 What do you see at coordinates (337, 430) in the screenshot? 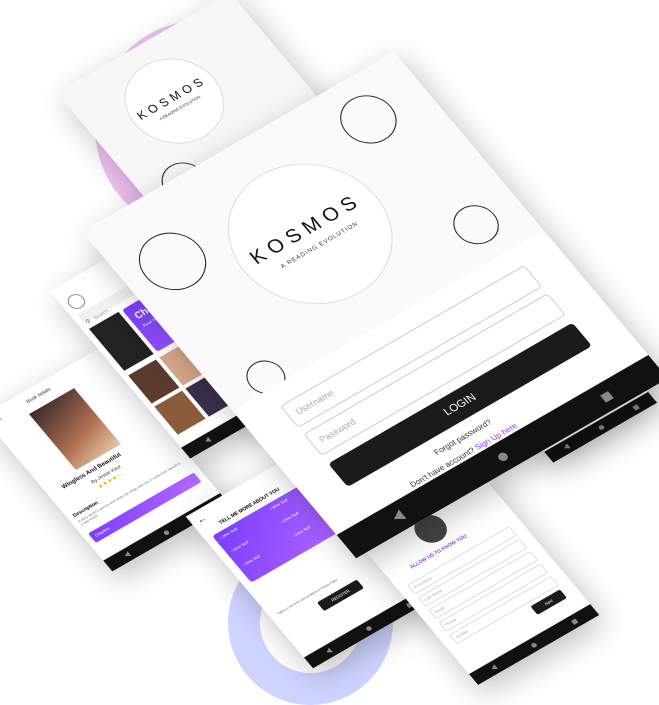
I see `password-placeholder: Password` at bounding box center [337, 430].